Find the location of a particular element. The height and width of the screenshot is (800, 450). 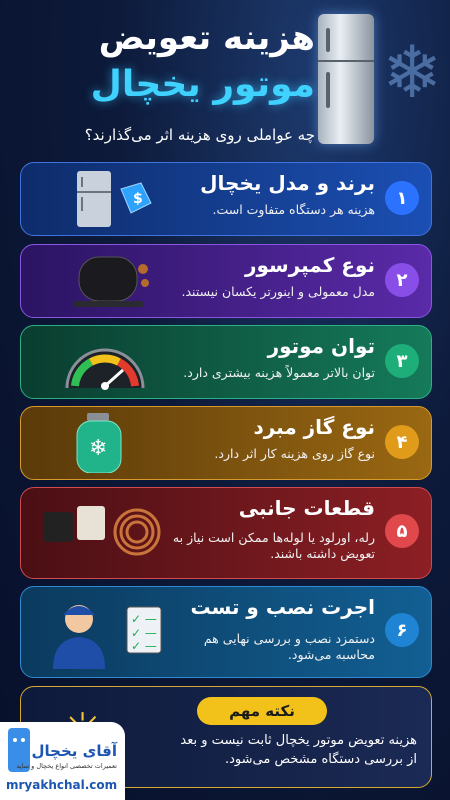

website-link: mryakhchal.com is located at coordinates (61, 785).